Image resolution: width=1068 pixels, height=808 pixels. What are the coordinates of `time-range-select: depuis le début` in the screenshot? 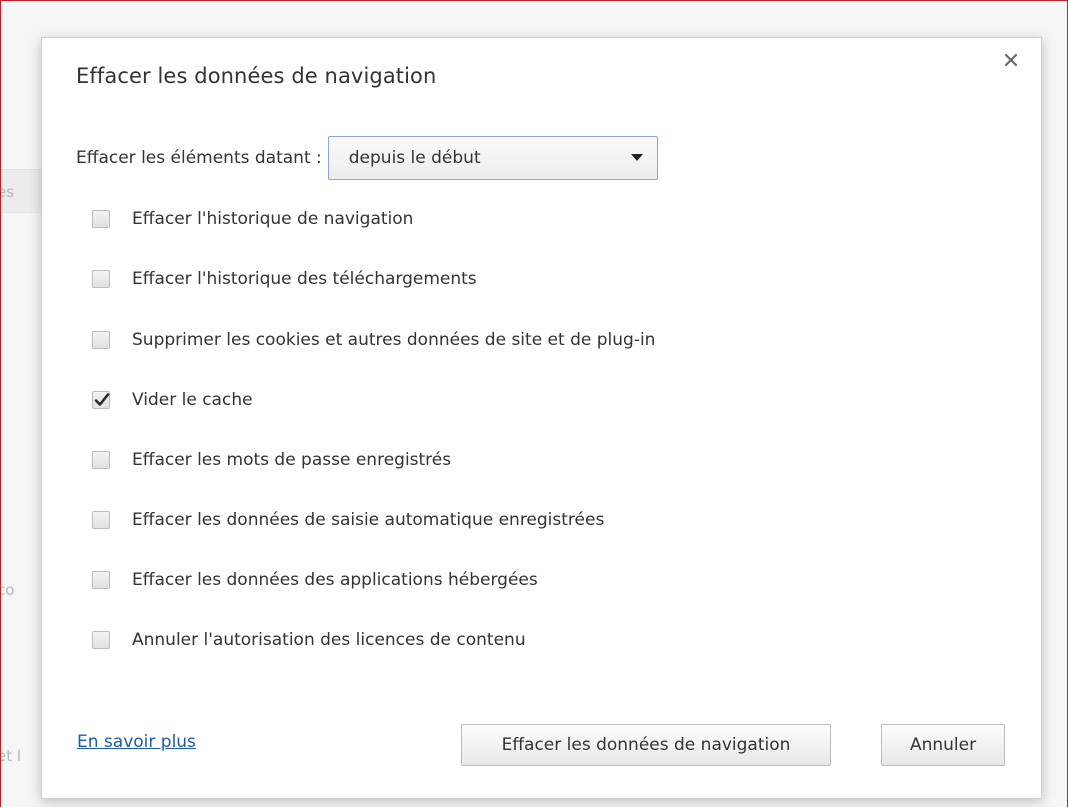 It's located at (492, 158).